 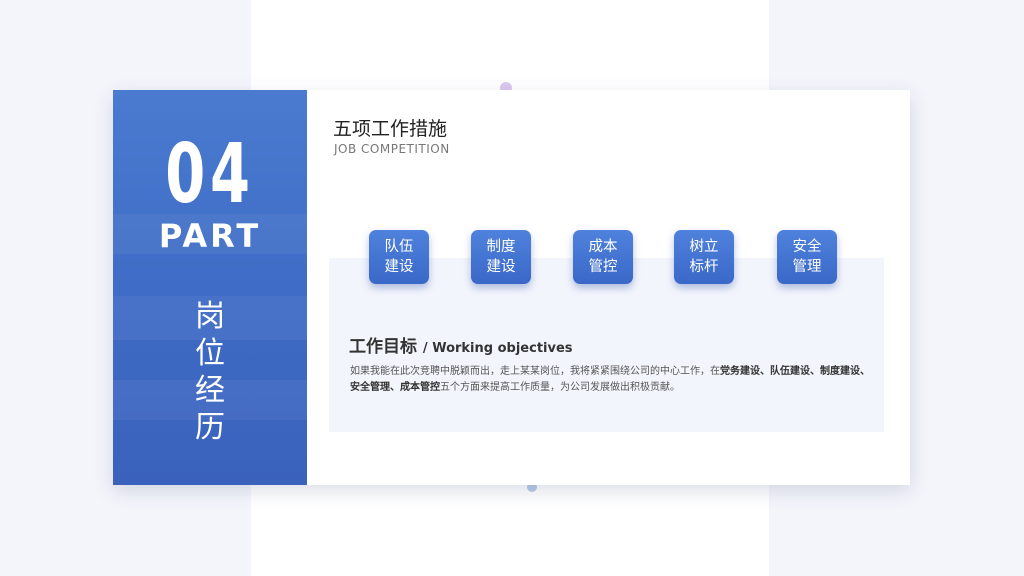 What do you see at coordinates (560, 387) in the screenshot?
I see `objective-text-part: 五个方面来提高工作质量，为公司发展做出积极贡献。` at bounding box center [560, 387].